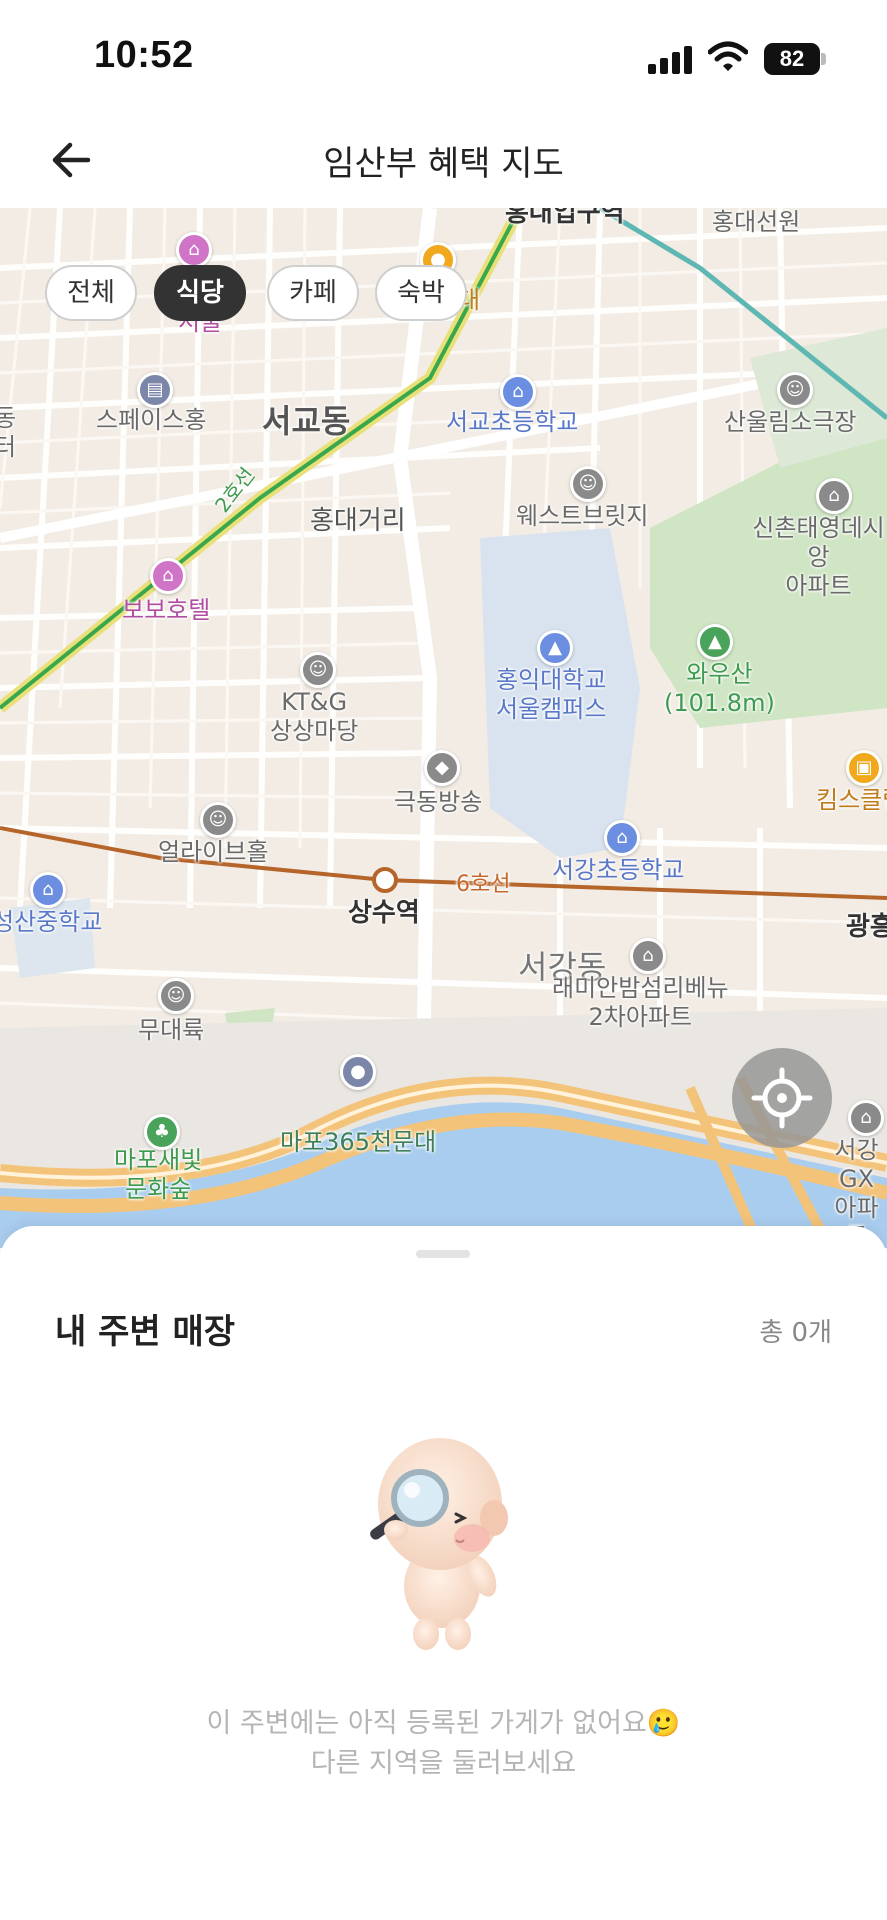  I want to click on building-marker-icon: ▤, so click(155, 390).